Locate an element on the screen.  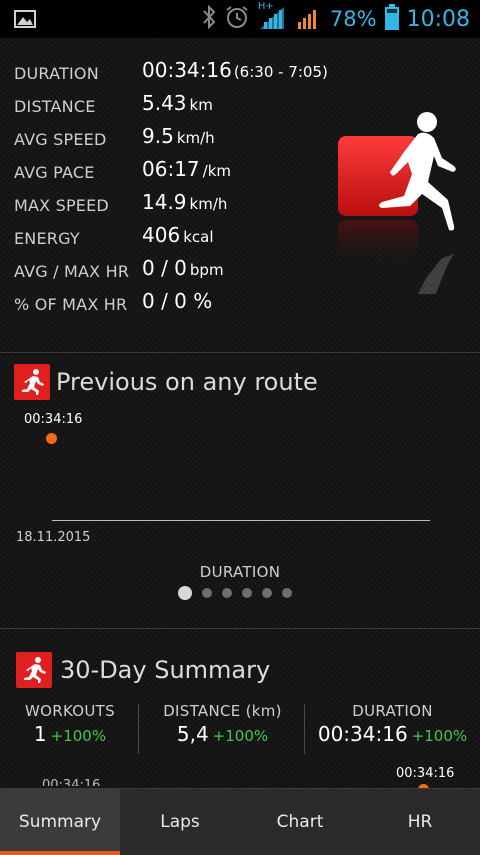
summary-distance: DISTANCE (km) 5,4 +100% is located at coordinates (222, 732).